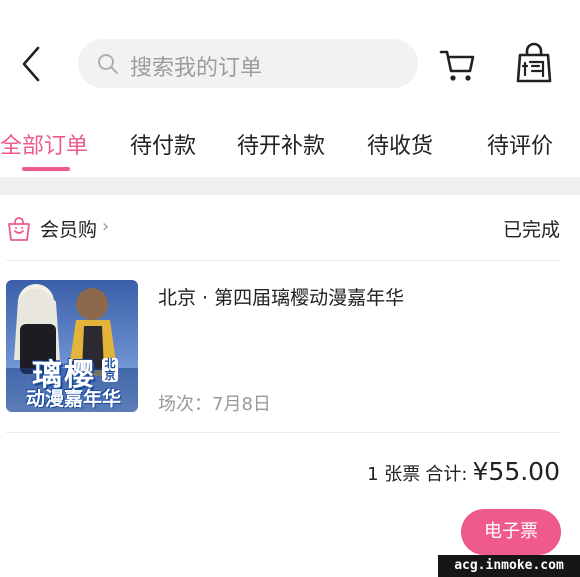 The width and height of the screenshot is (580, 577). What do you see at coordinates (19, 229) in the screenshot?
I see `shop-bag-icon` at bounding box center [19, 229].